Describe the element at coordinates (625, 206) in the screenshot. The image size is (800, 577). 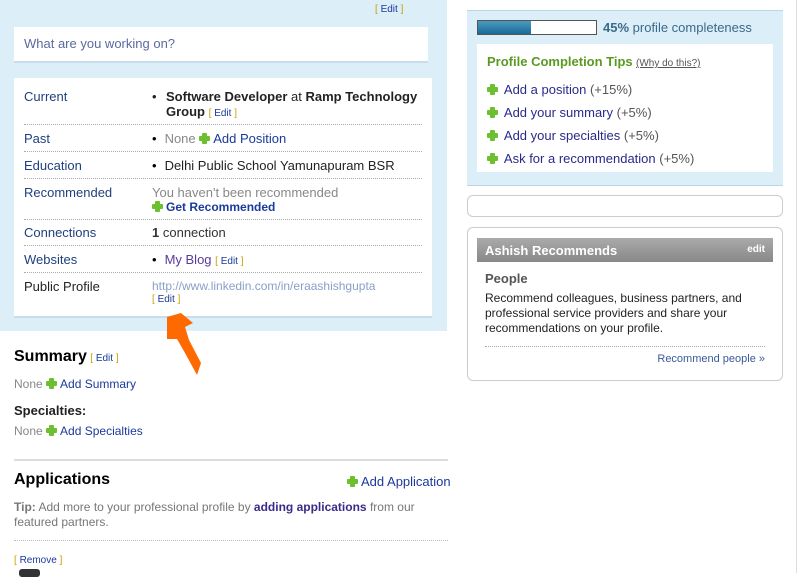
I see `empty-box` at that location.